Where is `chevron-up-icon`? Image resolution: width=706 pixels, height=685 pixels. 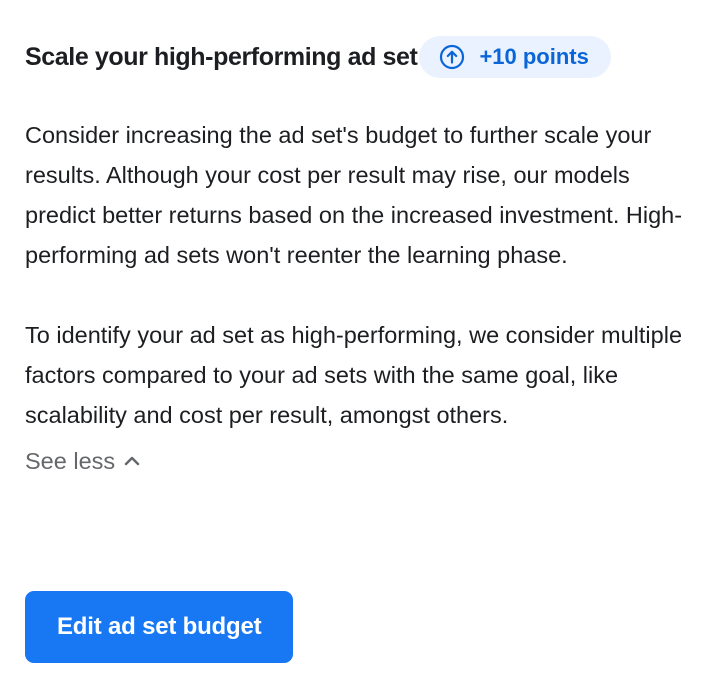 chevron-up-icon is located at coordinates (132, 461).